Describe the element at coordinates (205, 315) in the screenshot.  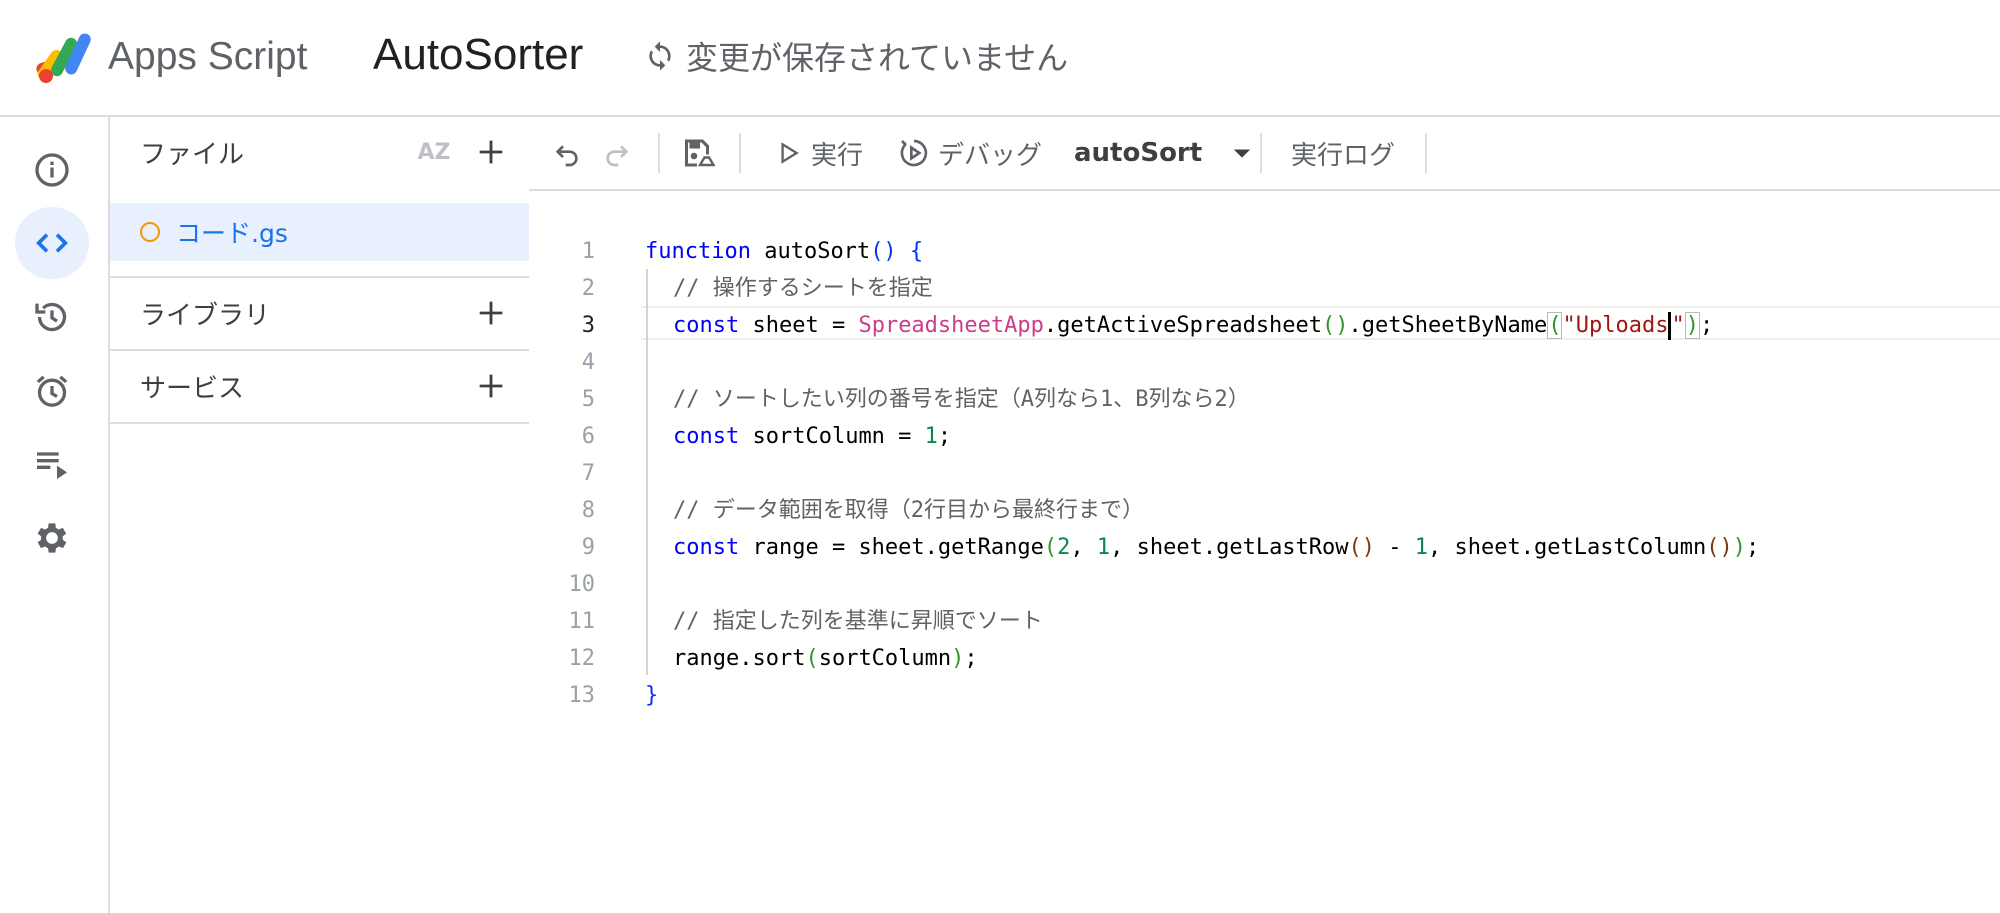
I see `libraries-label: ライブラリ` at that location.